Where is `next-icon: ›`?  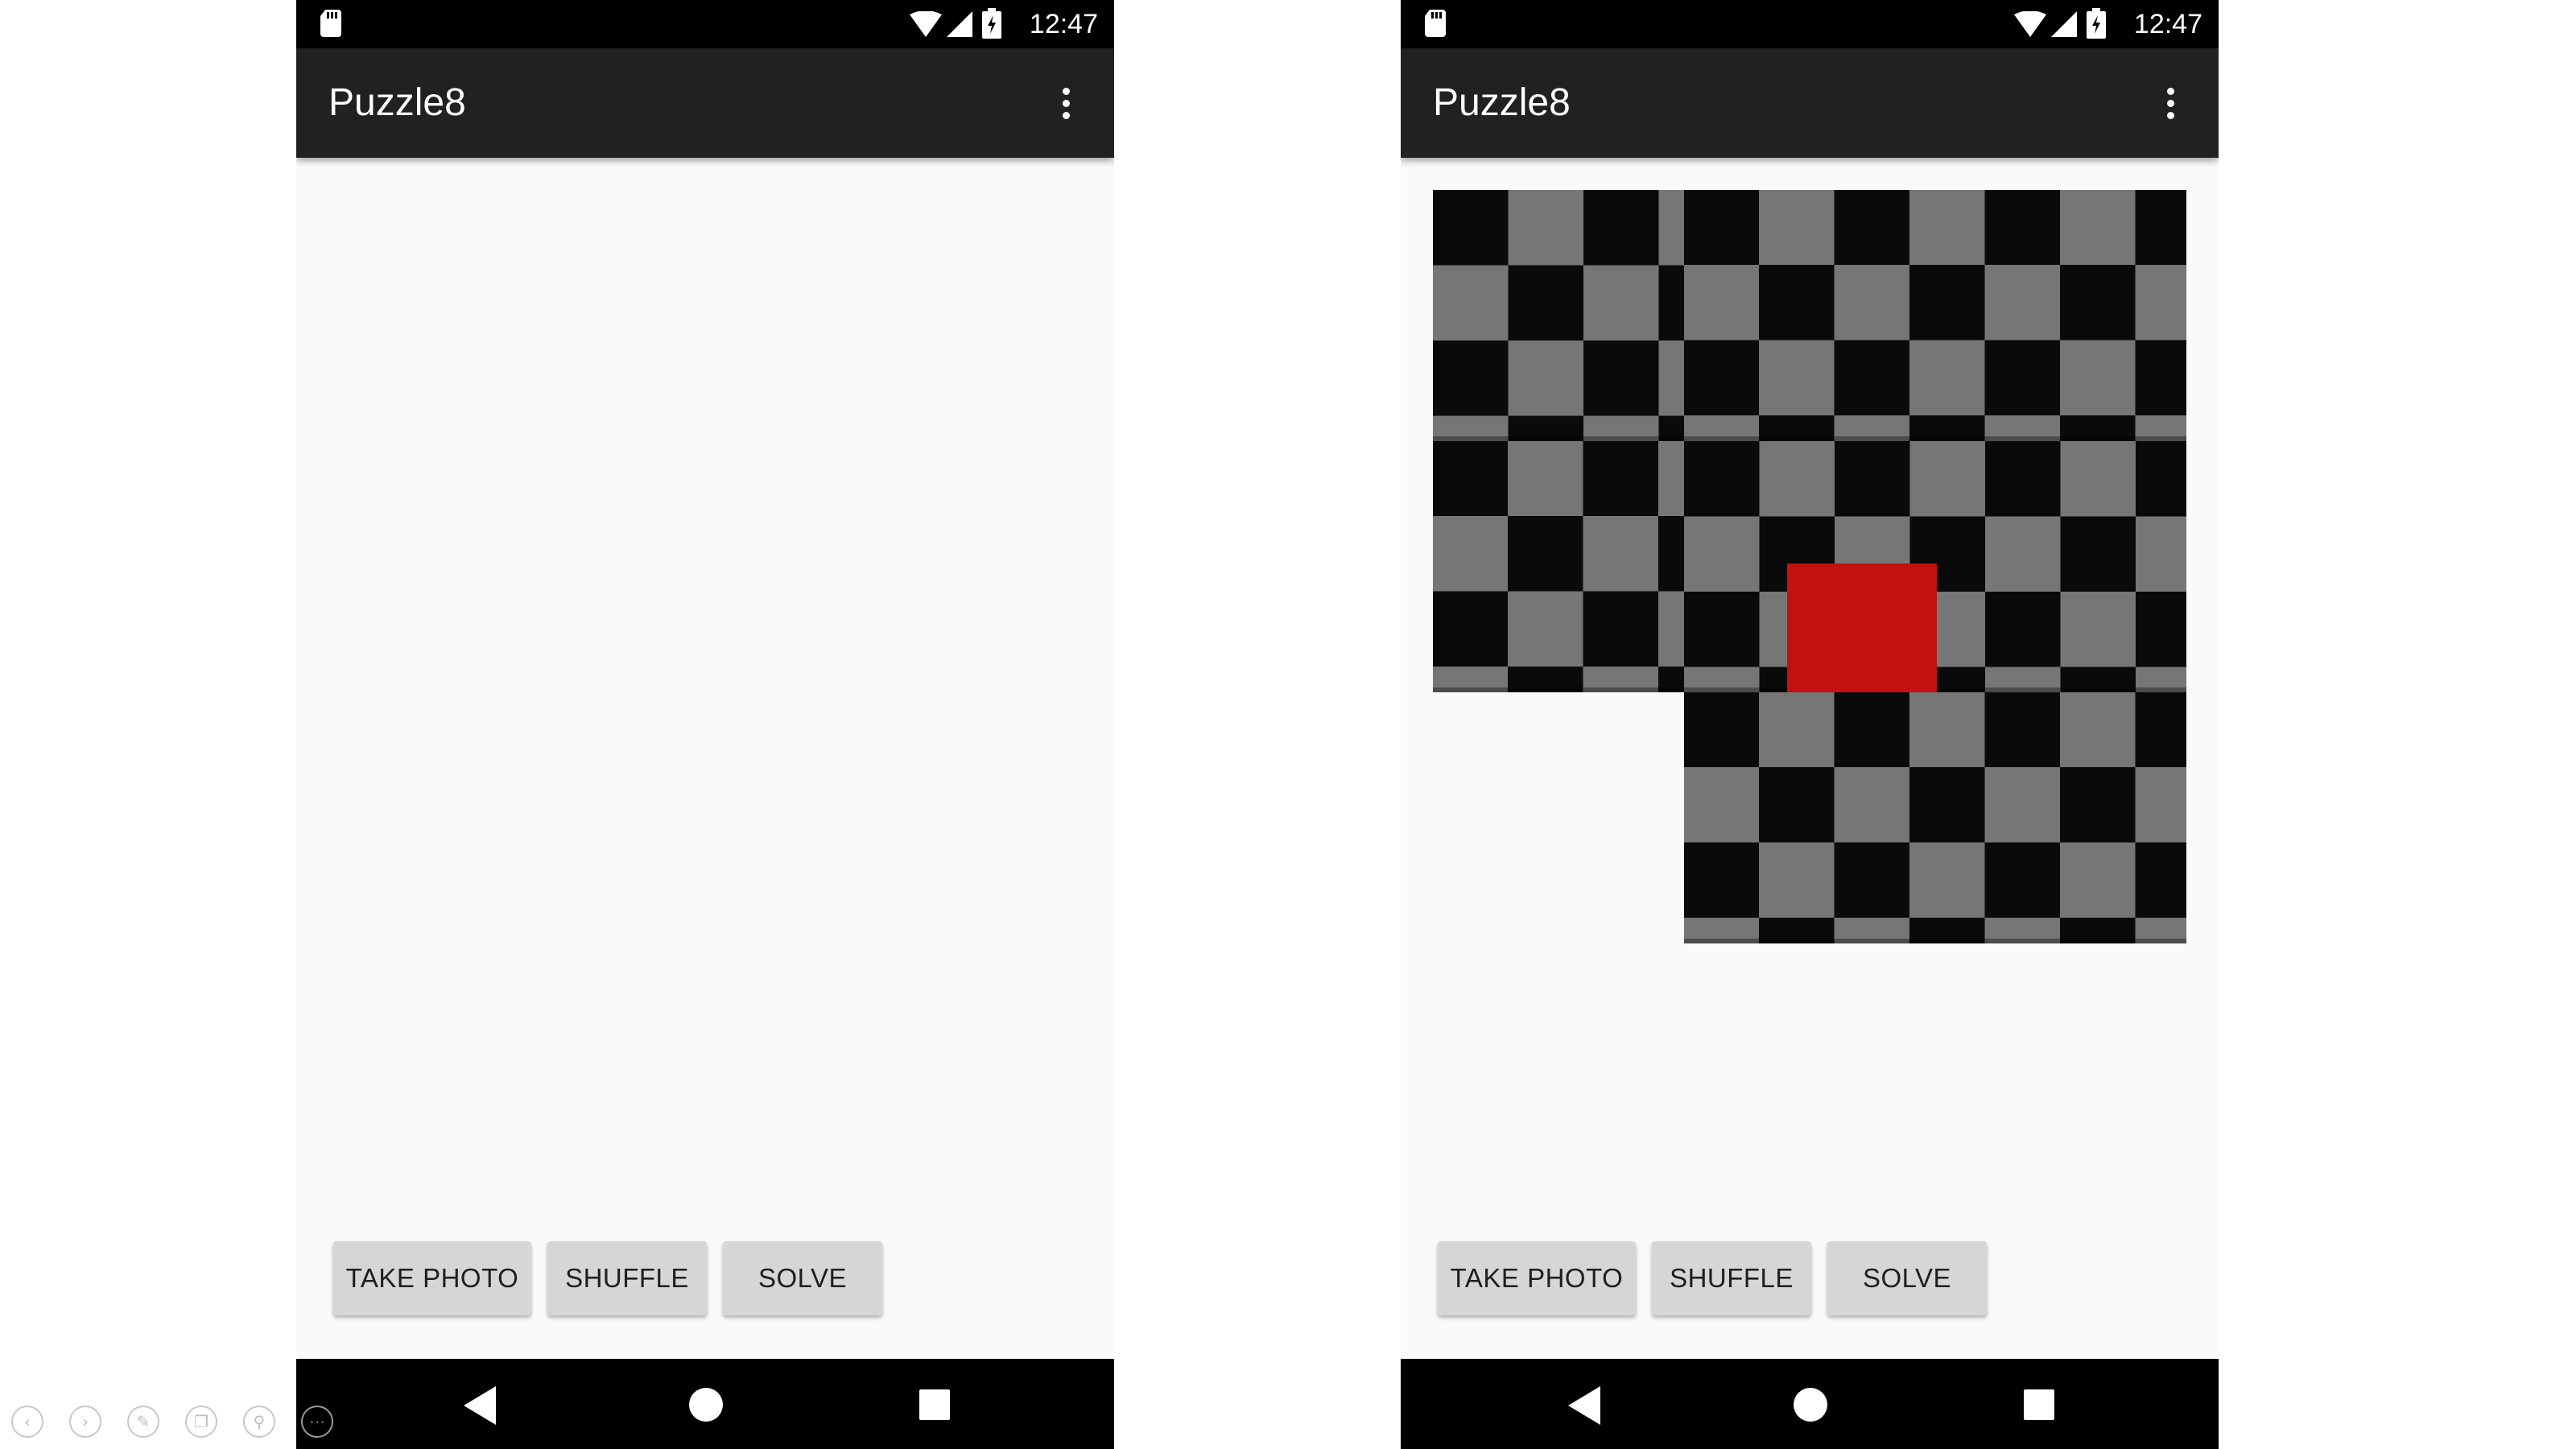 next-icon: › is located at coordinates (85, 1422).